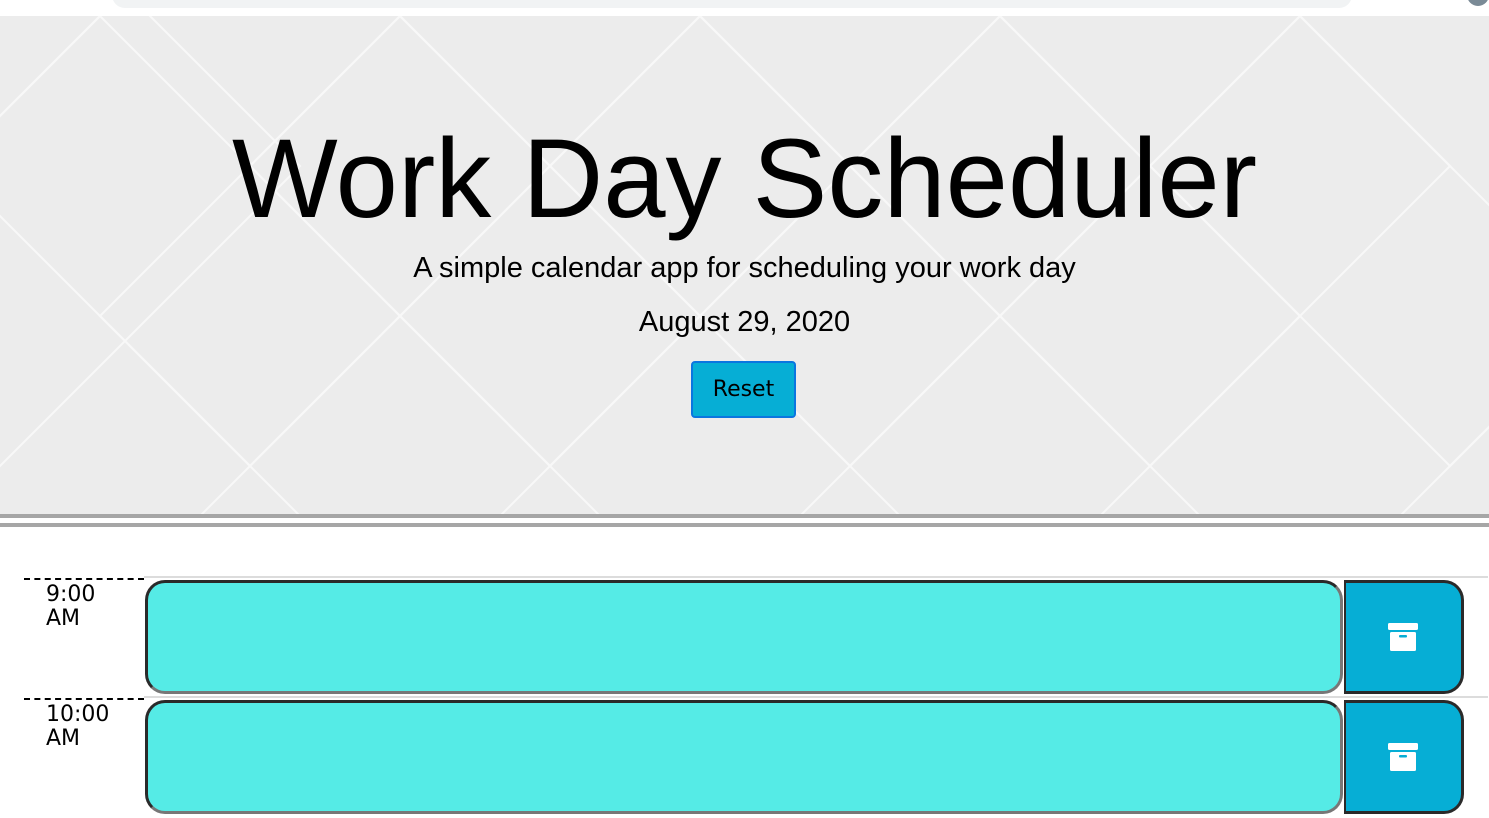  I want to click on header-divider-bottom, so click(744, 525).